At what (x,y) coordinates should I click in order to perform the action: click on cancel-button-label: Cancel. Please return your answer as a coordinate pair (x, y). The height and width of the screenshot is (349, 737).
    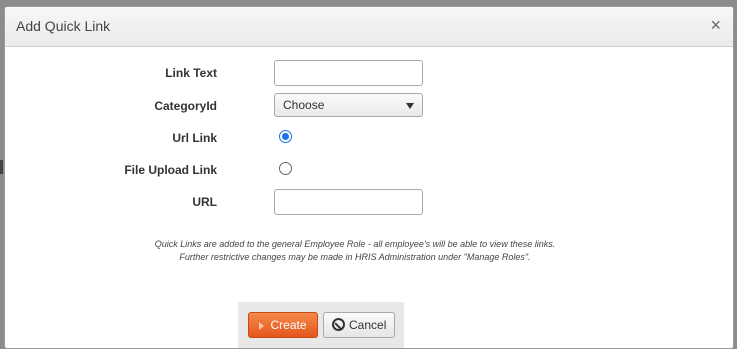
    Looking at the image, I should click on (368, 325).